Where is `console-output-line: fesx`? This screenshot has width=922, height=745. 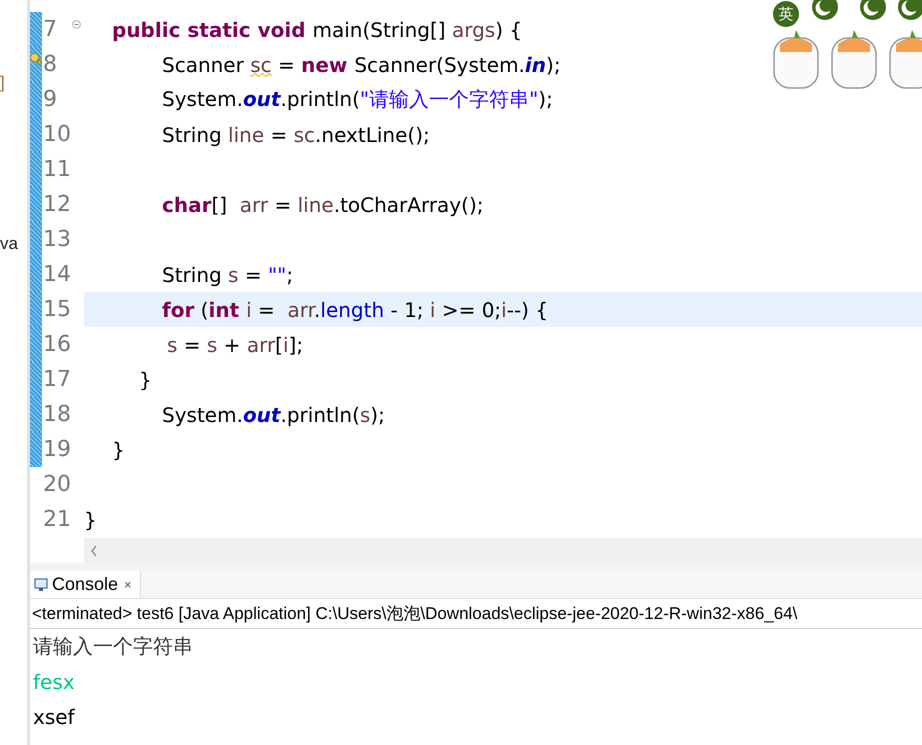
console-output-line: fesx is located at coordinates (53, 682).